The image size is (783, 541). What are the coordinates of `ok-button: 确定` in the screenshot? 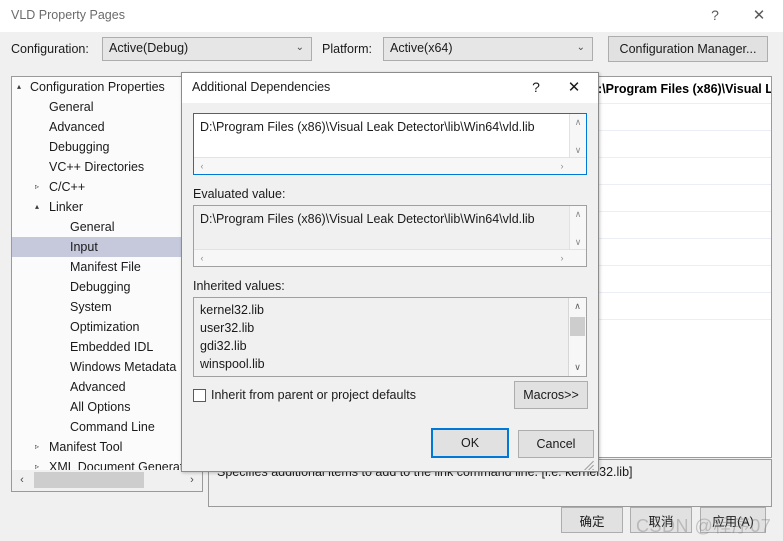 It's located at (592, 520).